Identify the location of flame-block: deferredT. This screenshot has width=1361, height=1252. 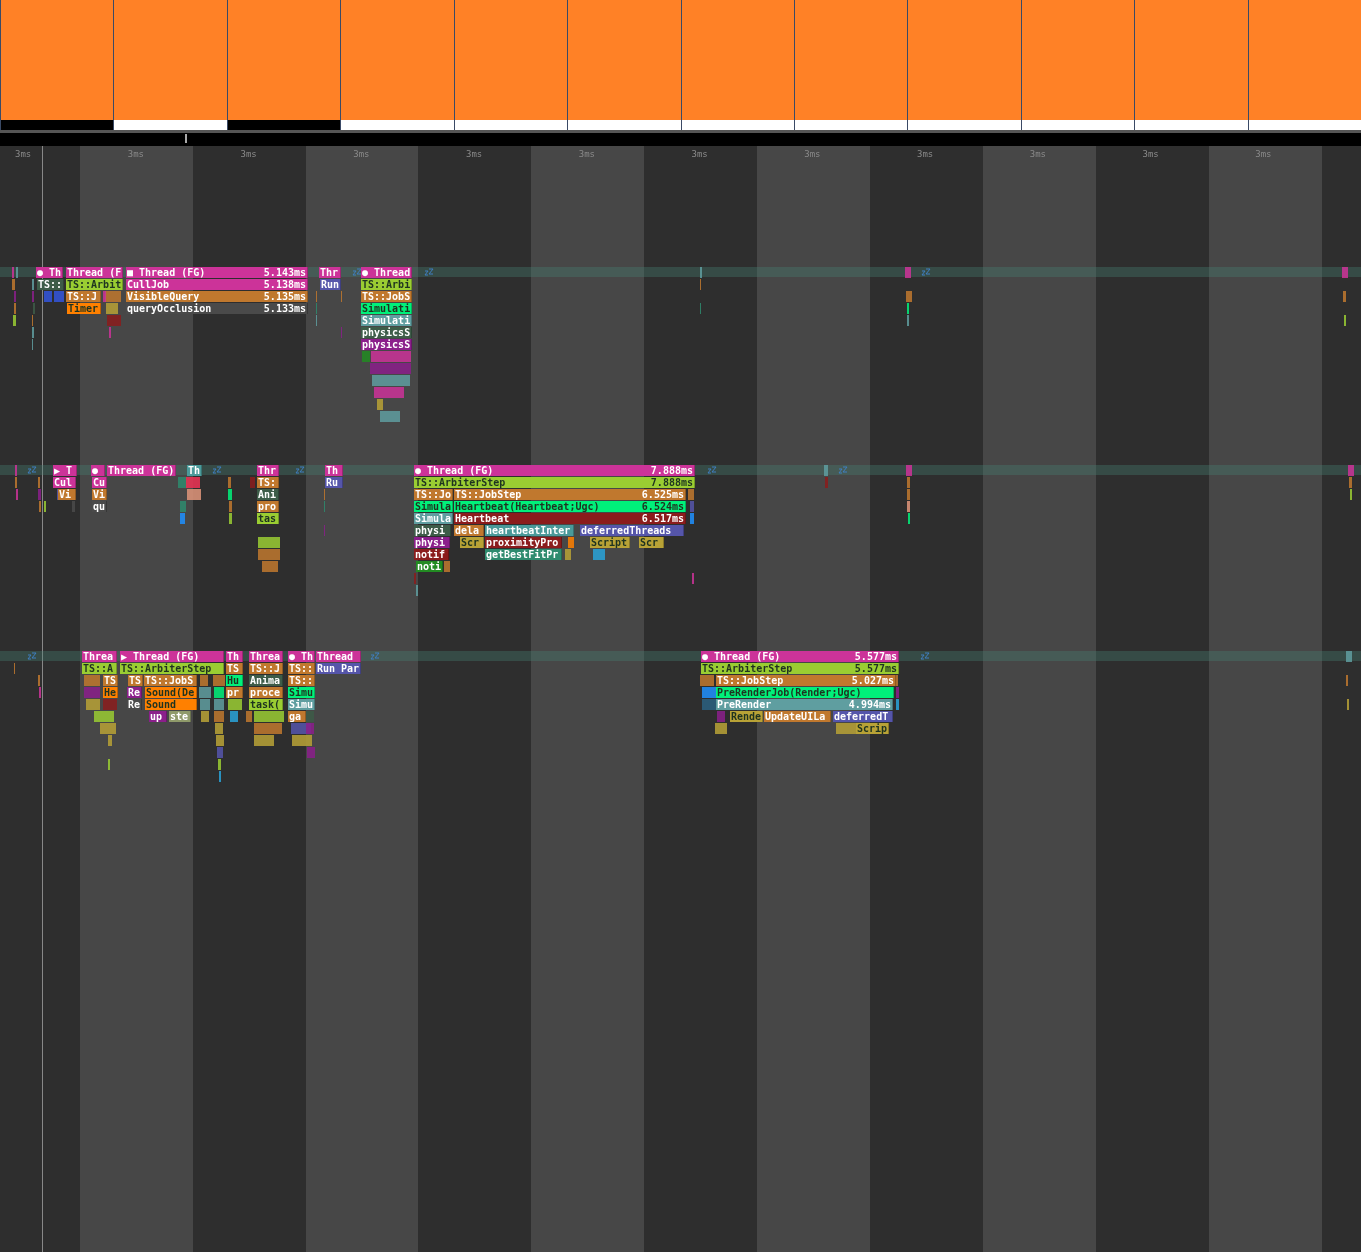
(863, 716).